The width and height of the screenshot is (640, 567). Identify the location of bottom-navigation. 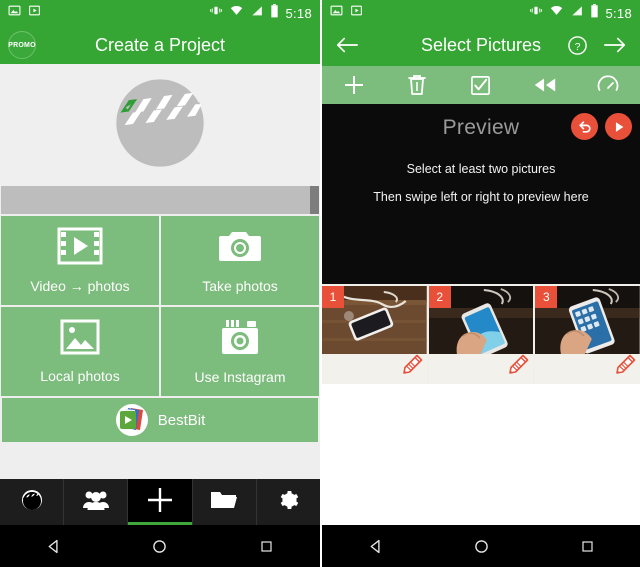
(160, 502).